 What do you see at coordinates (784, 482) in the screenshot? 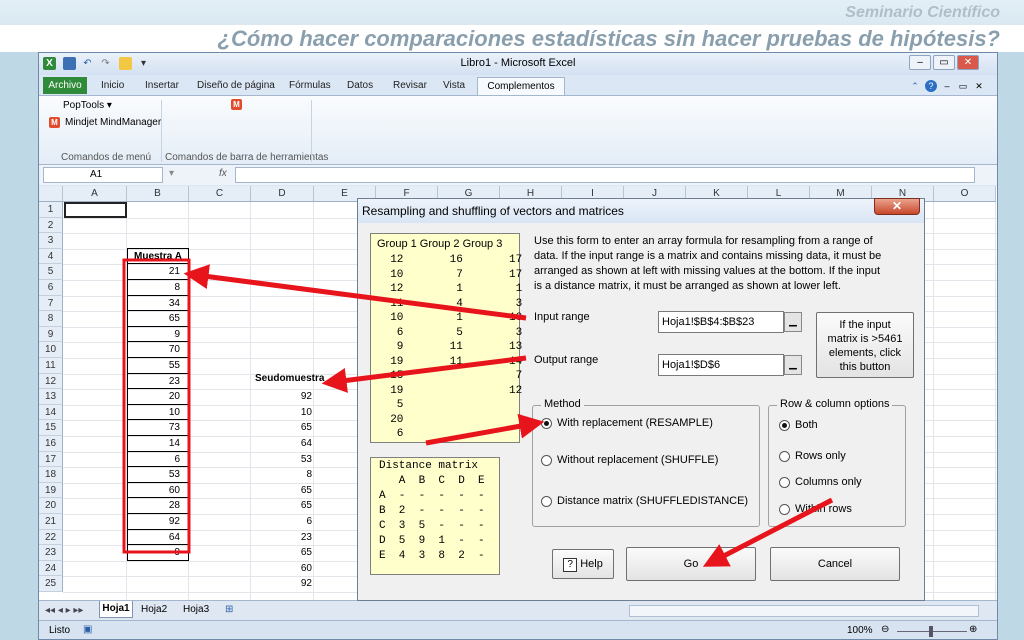
I see `radio-columns-only` at bounding box center [784, 482].